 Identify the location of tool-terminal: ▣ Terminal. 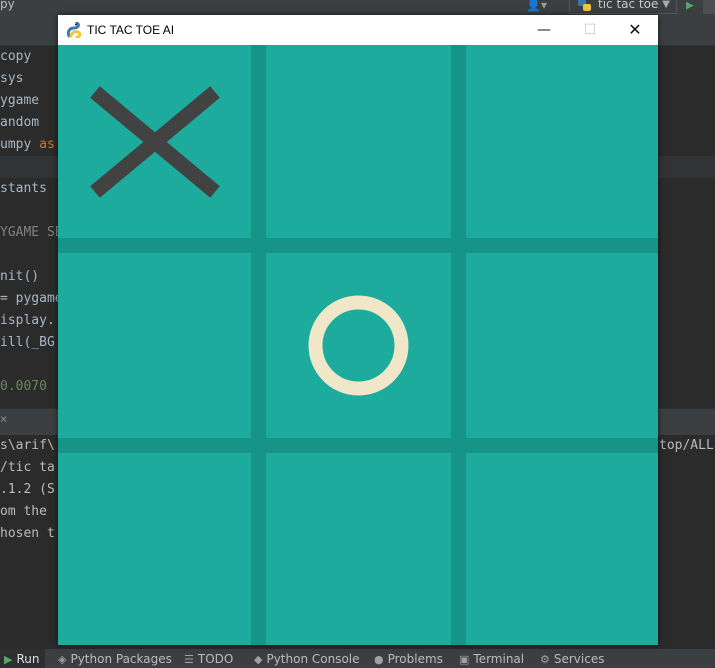
(491, 659).